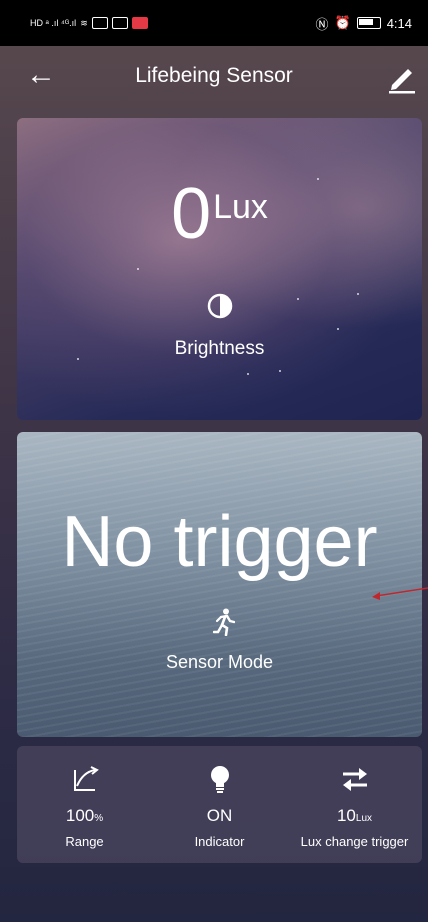 The width and height of the screenshot is (428, 922). I want to click on page-title: Lifebeing Sensor, so click(214, 75).